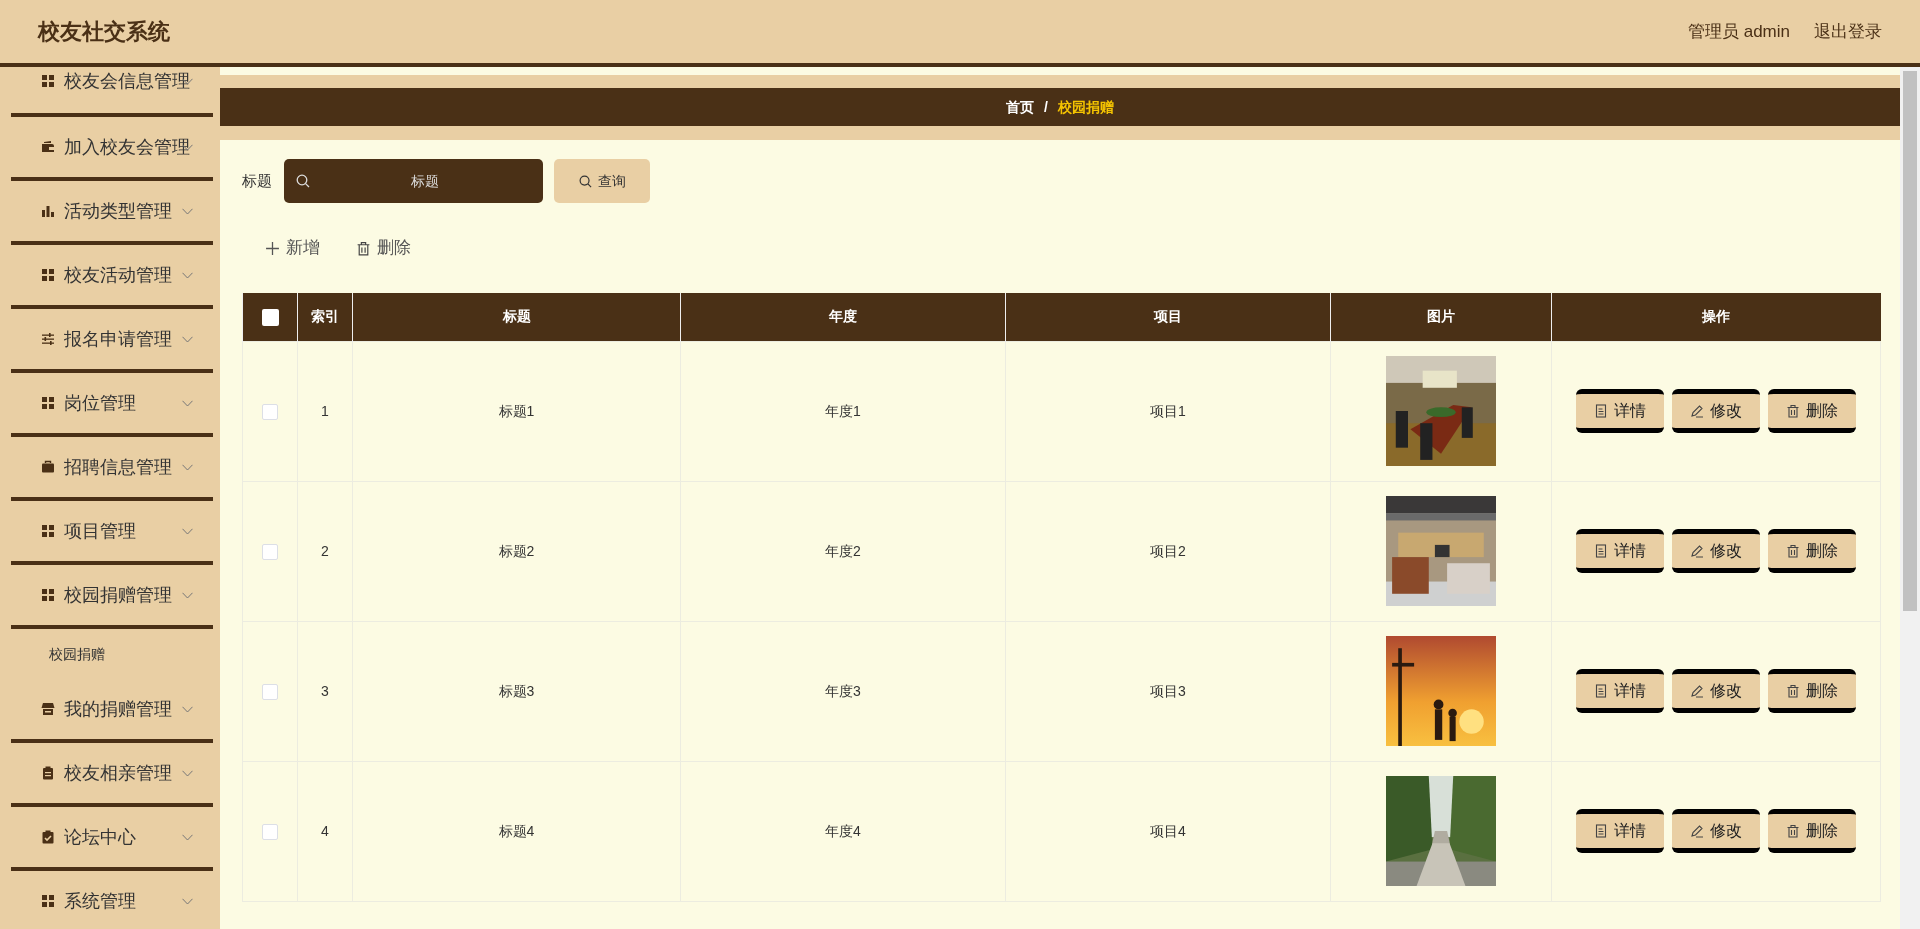  Describe the element at coordinates (104, 32) in the screenshot. I see `app-title: 校友社交系统` at that location.